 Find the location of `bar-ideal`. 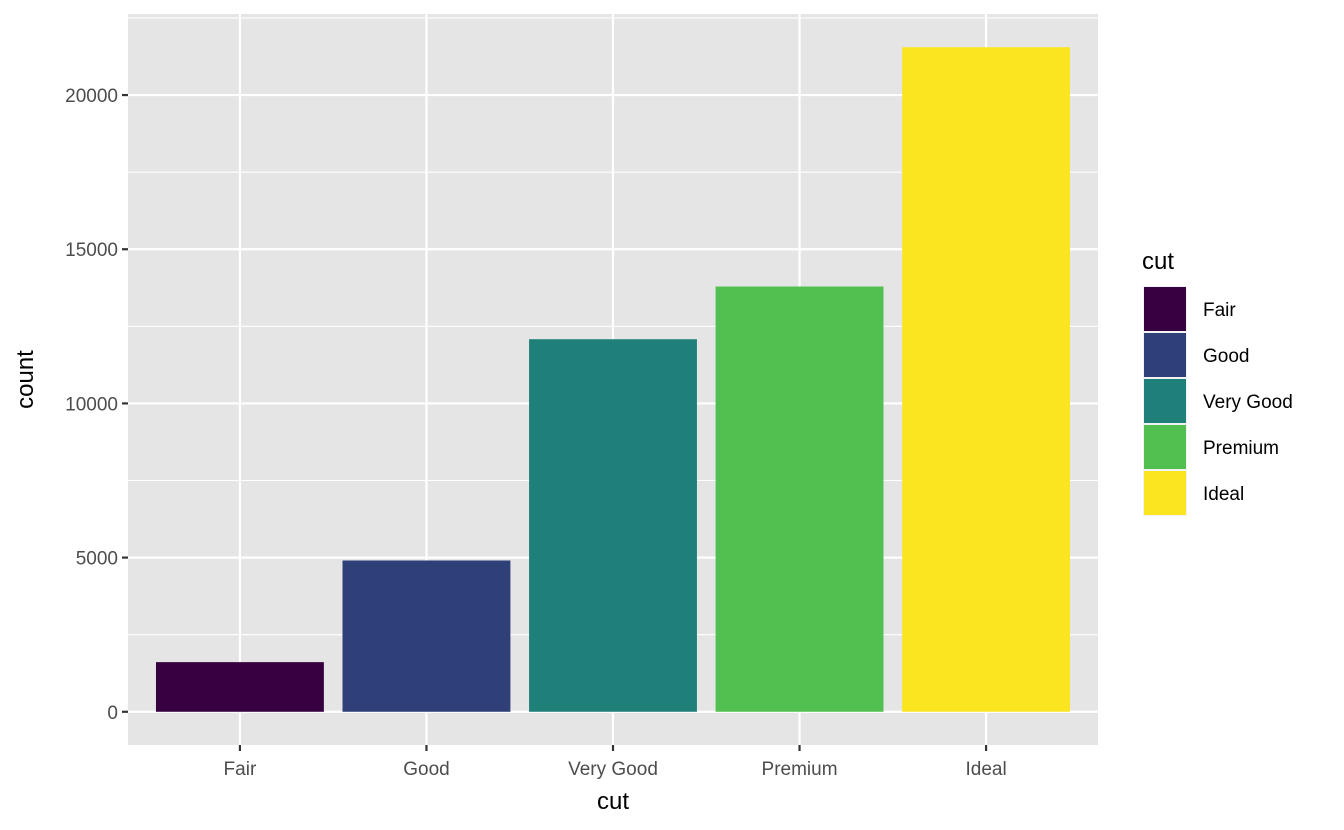

bar-ideal is located at coordinates (986, 379).